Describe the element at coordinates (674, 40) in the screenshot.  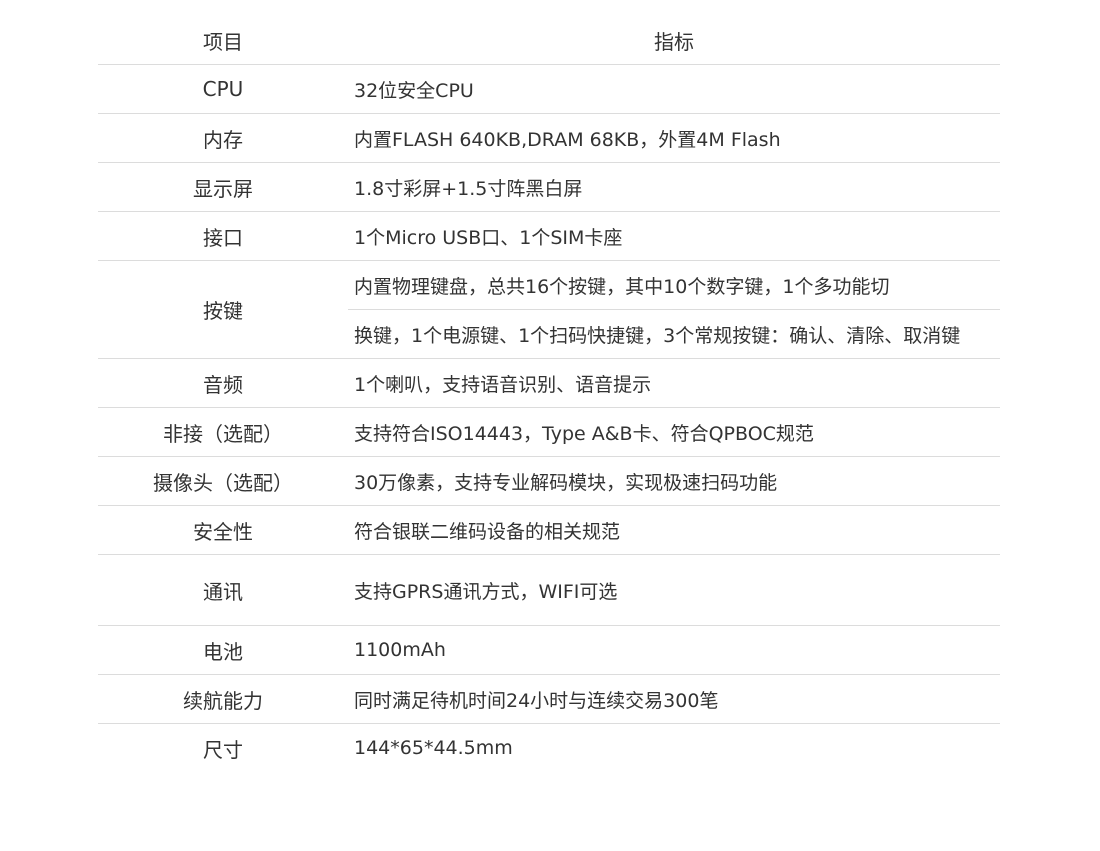
I see `header-value-cell: 指标` at that location.